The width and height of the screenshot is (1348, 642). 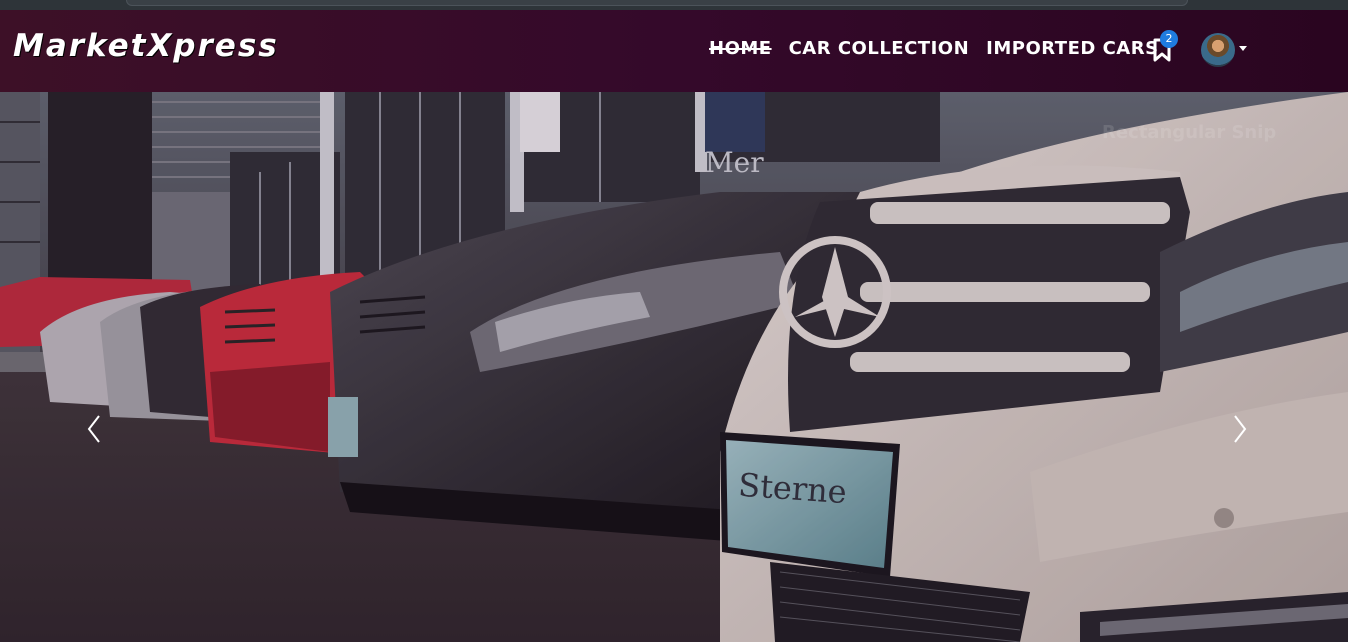 What do you see at coordinates (1240, 429) in the screenshot?
I see `chevron-right-icon` at bounding box center [1240, 429].